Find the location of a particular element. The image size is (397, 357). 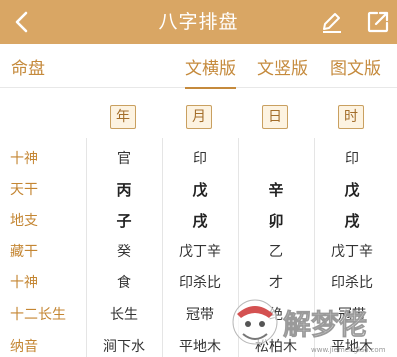

table-cell: 癸 is located at coordinates (124, 252).